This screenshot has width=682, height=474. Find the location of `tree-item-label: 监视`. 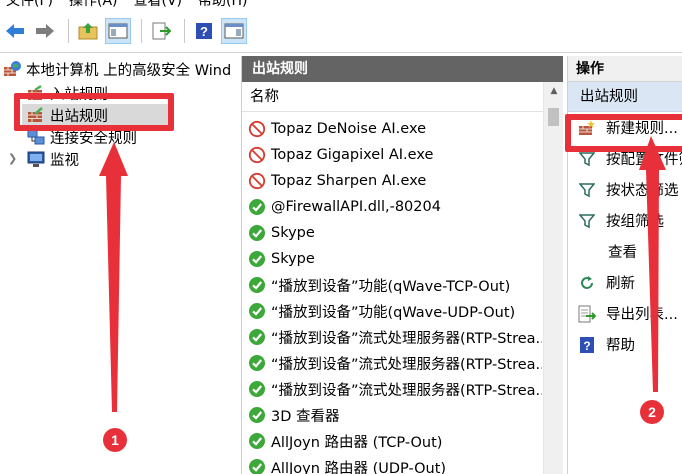

tree-item-label: 监视 is located at coordinates (64, 160).